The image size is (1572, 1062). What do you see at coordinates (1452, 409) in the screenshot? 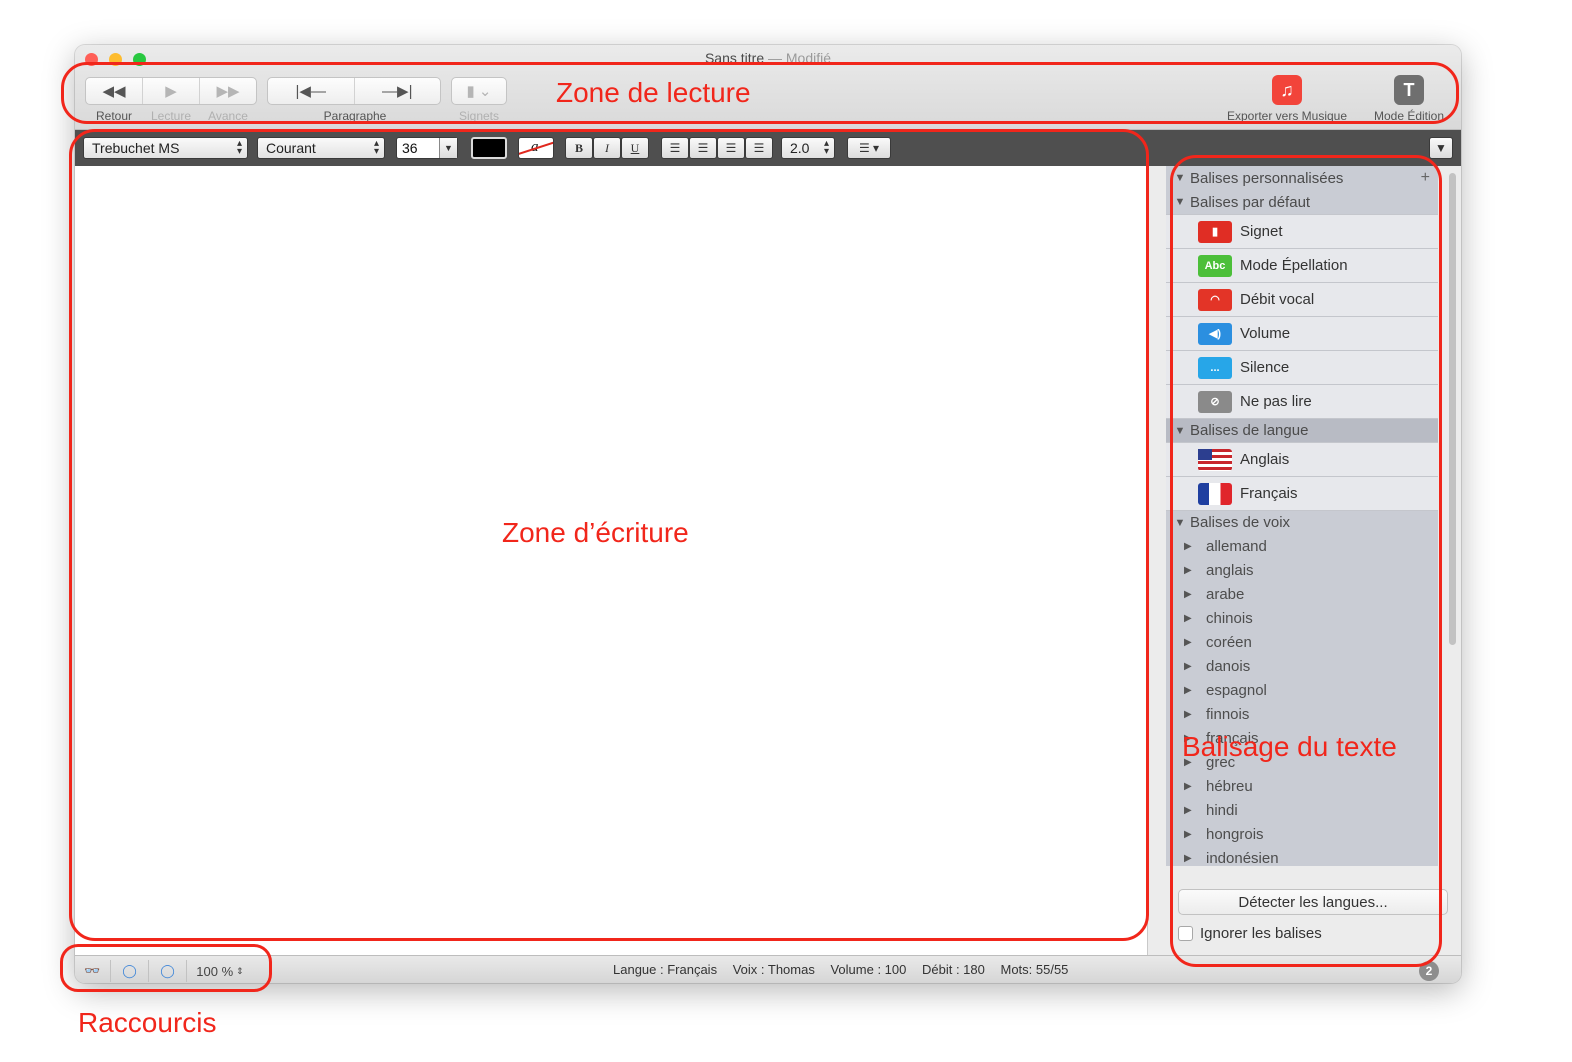
I see `sidebar-scrollbar` at bounding box center [1452, 409].